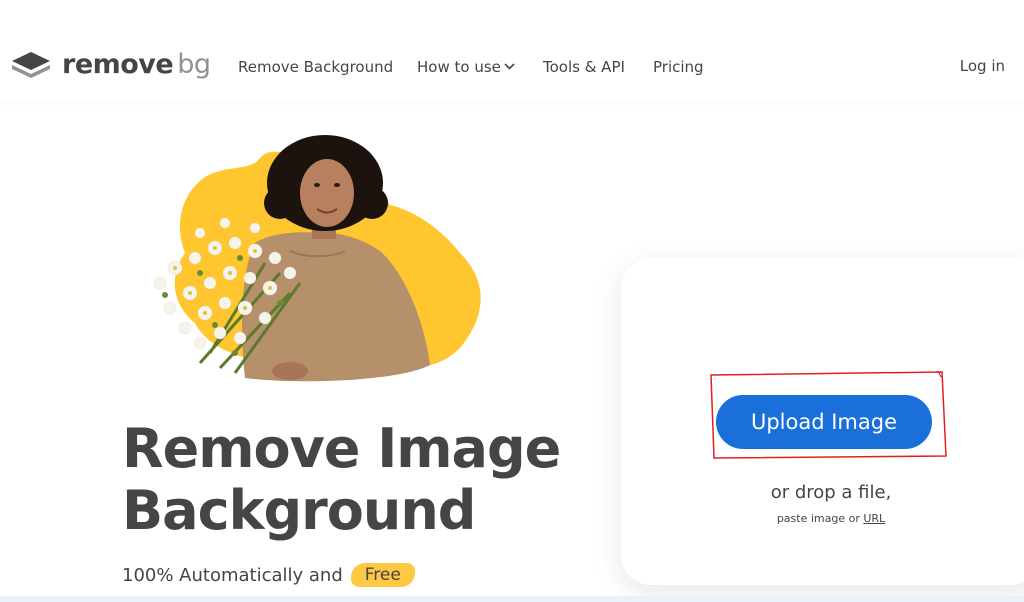 Image resolution: width=1024 pixels, height=602 pixels. Describe the element at coordinates (824, 422) in the screenshot. I see `upload-image-button: Upload Image` at that location.